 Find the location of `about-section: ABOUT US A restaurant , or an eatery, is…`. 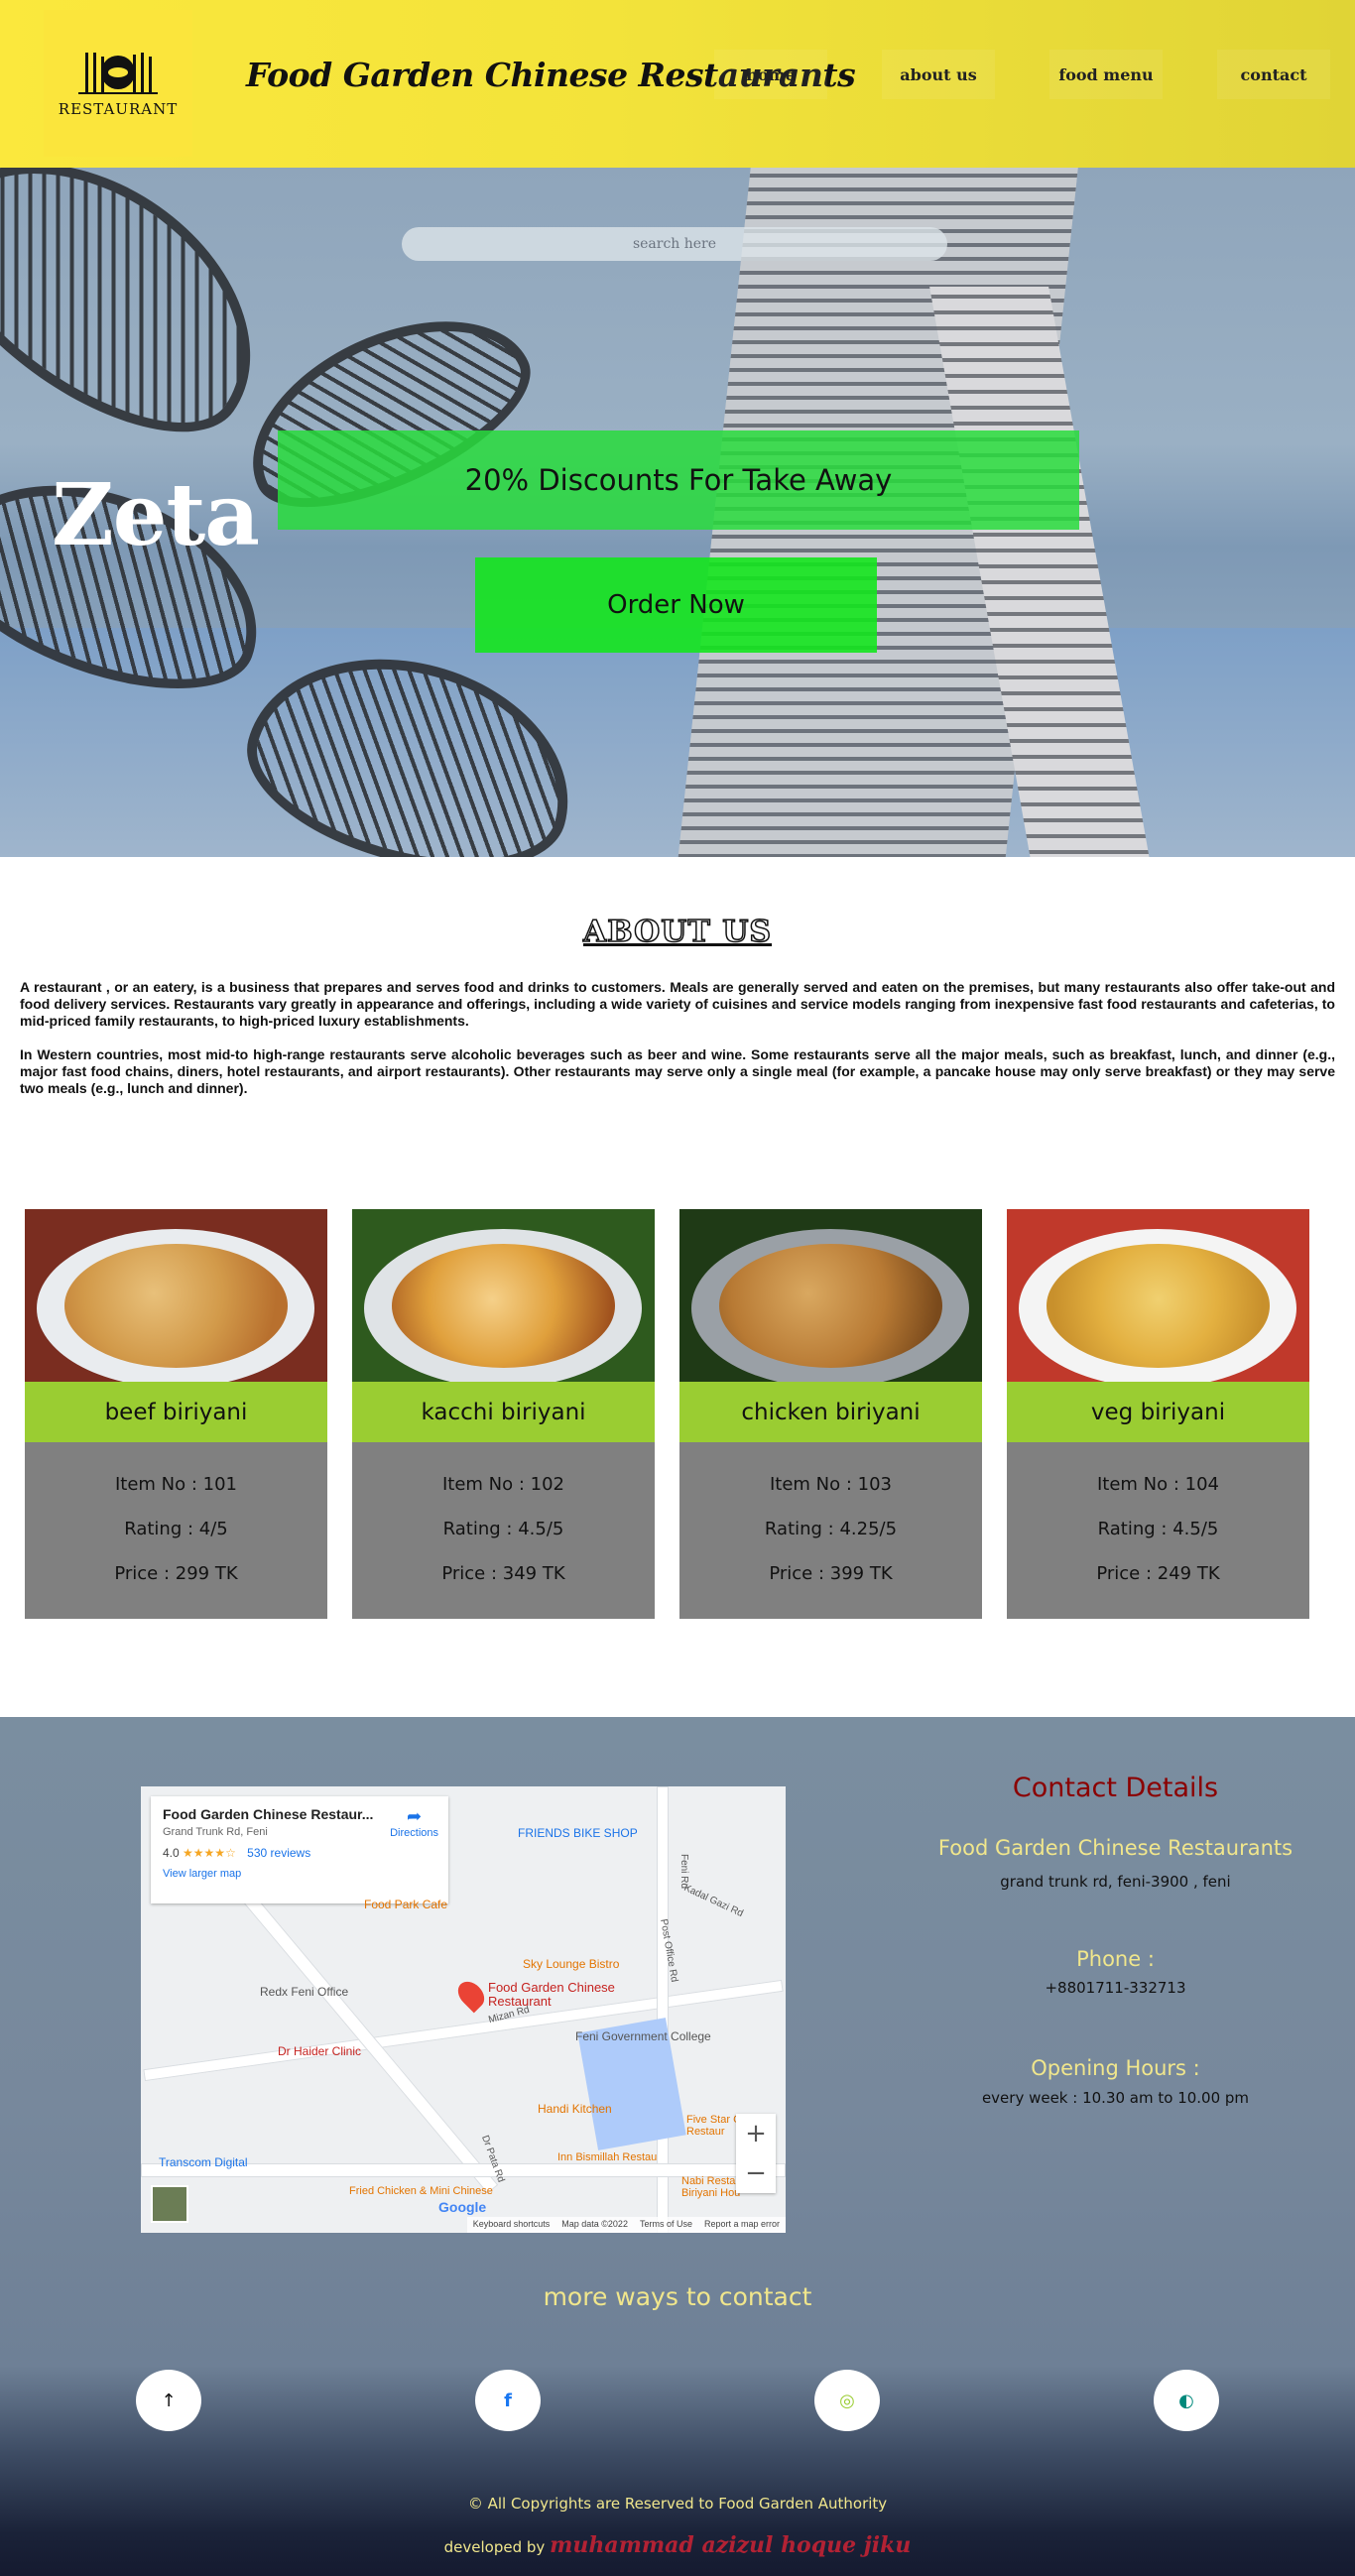

about-section: ABOUT US A restaurant , or an eatery, is… is located at coordinates (677, 1033).